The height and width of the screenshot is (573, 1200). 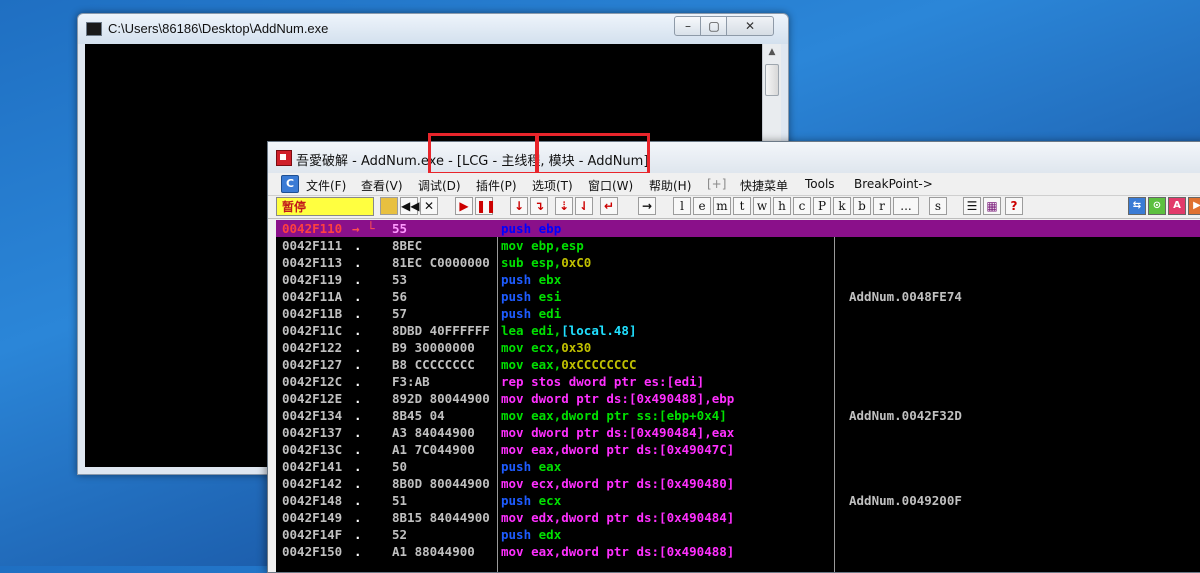 I want to click on menu-breakpoint: BreakPoint->, so click(x=893, y=184).